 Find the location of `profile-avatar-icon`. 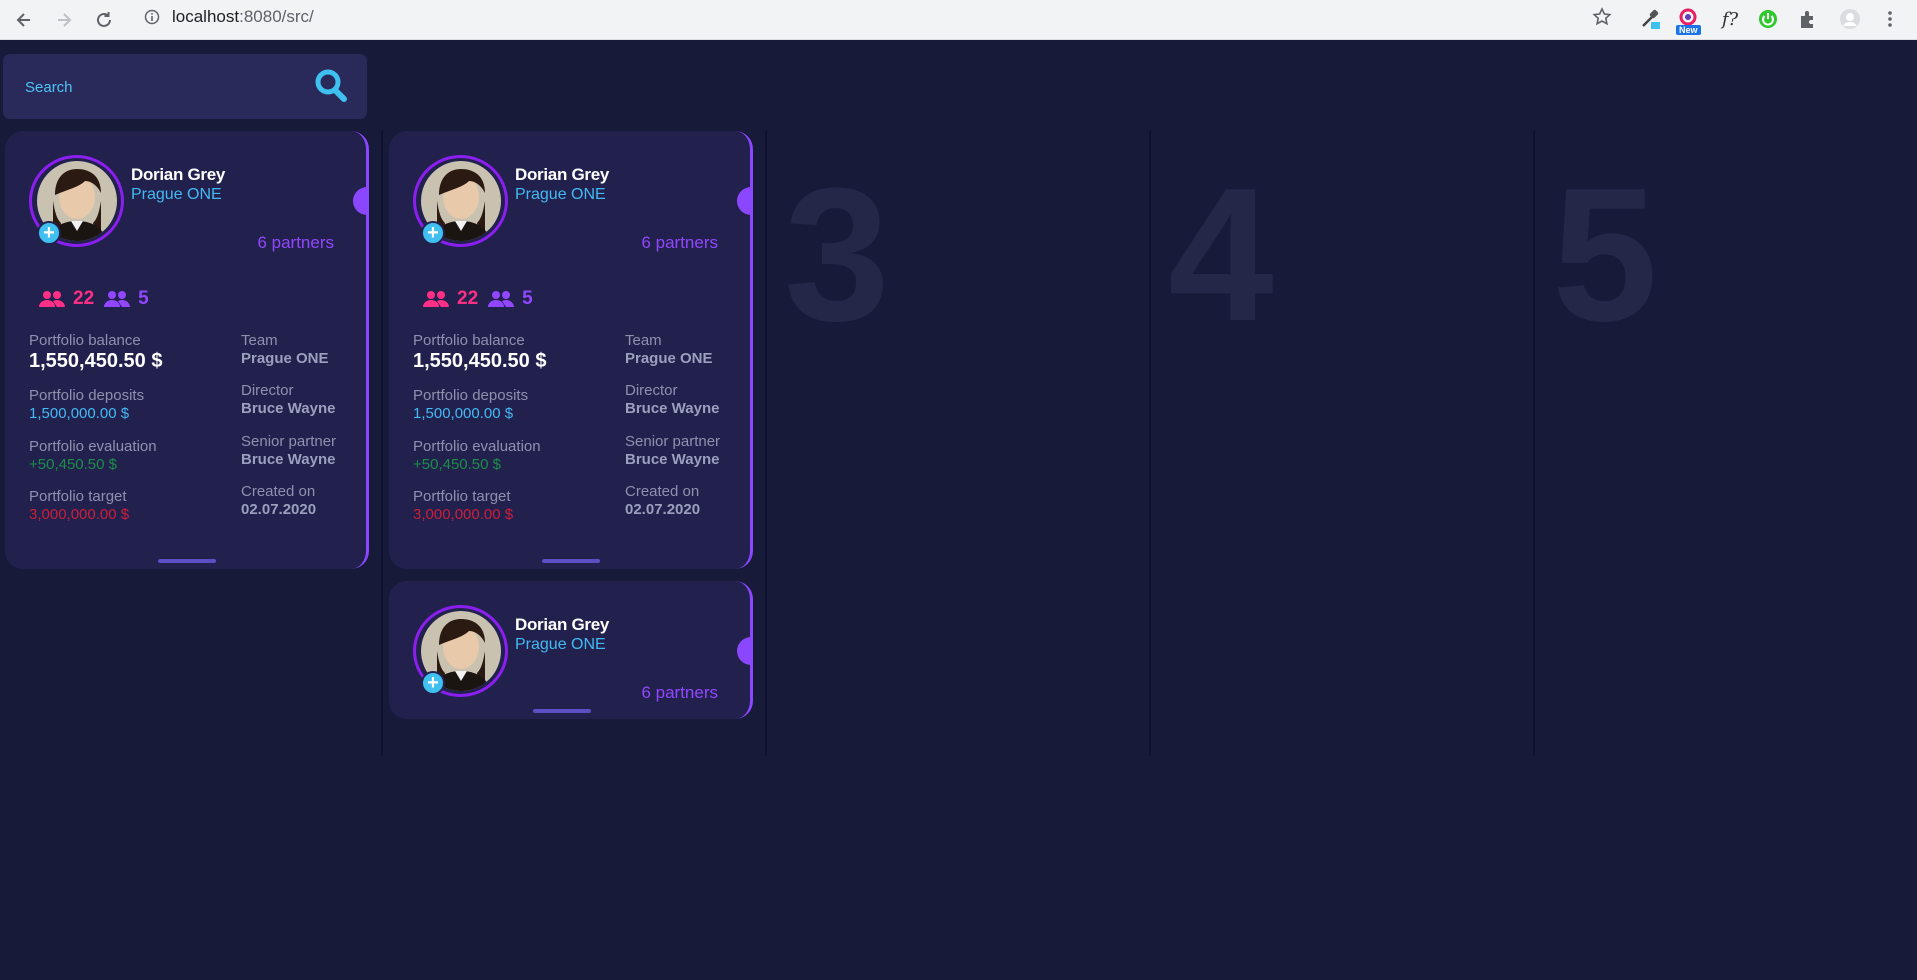

profile-avatar-icon is located at coordinates (1850, 19).